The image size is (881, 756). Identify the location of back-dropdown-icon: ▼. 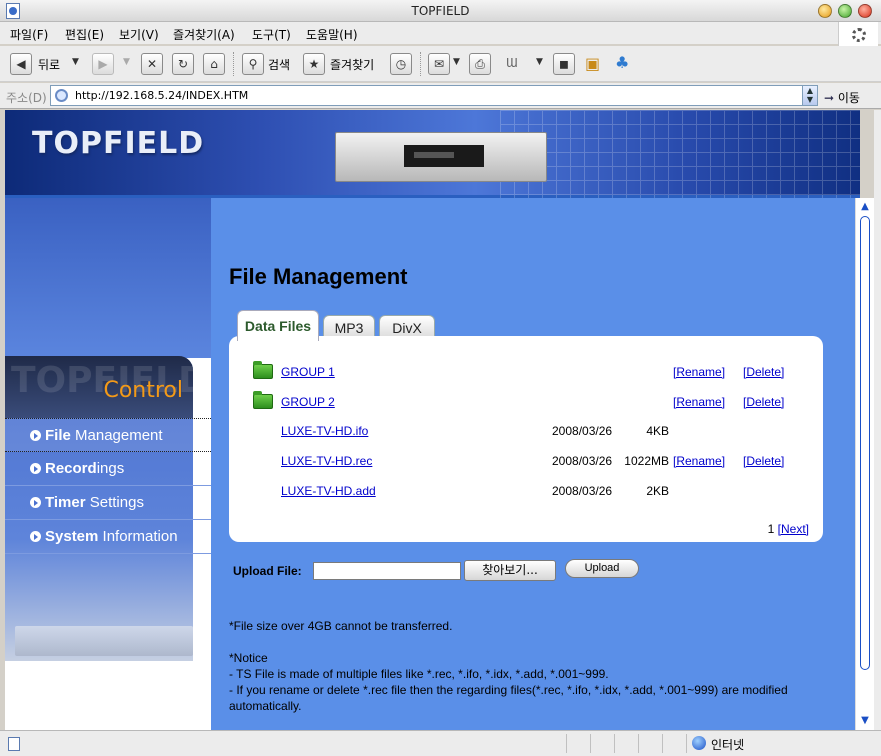
(75, 62).